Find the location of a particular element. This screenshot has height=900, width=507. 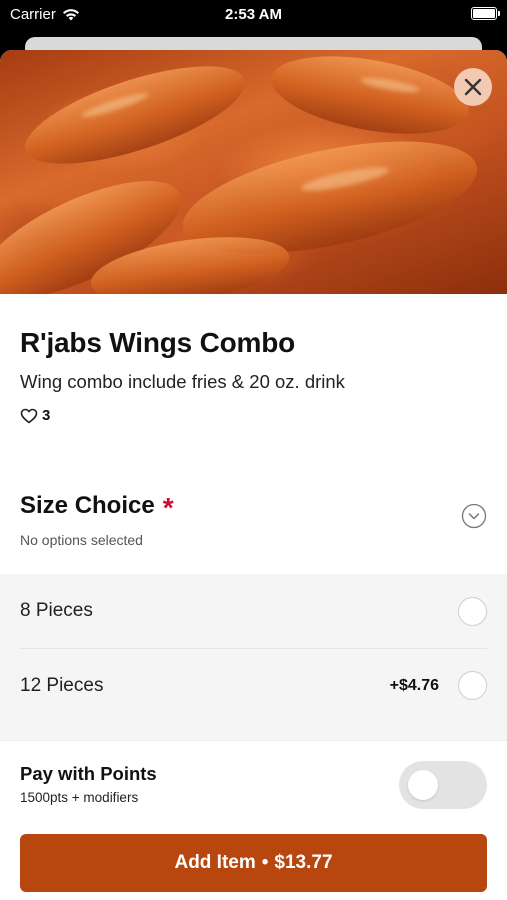

add-item-label: Add Item is located at coordinates (215, 862).